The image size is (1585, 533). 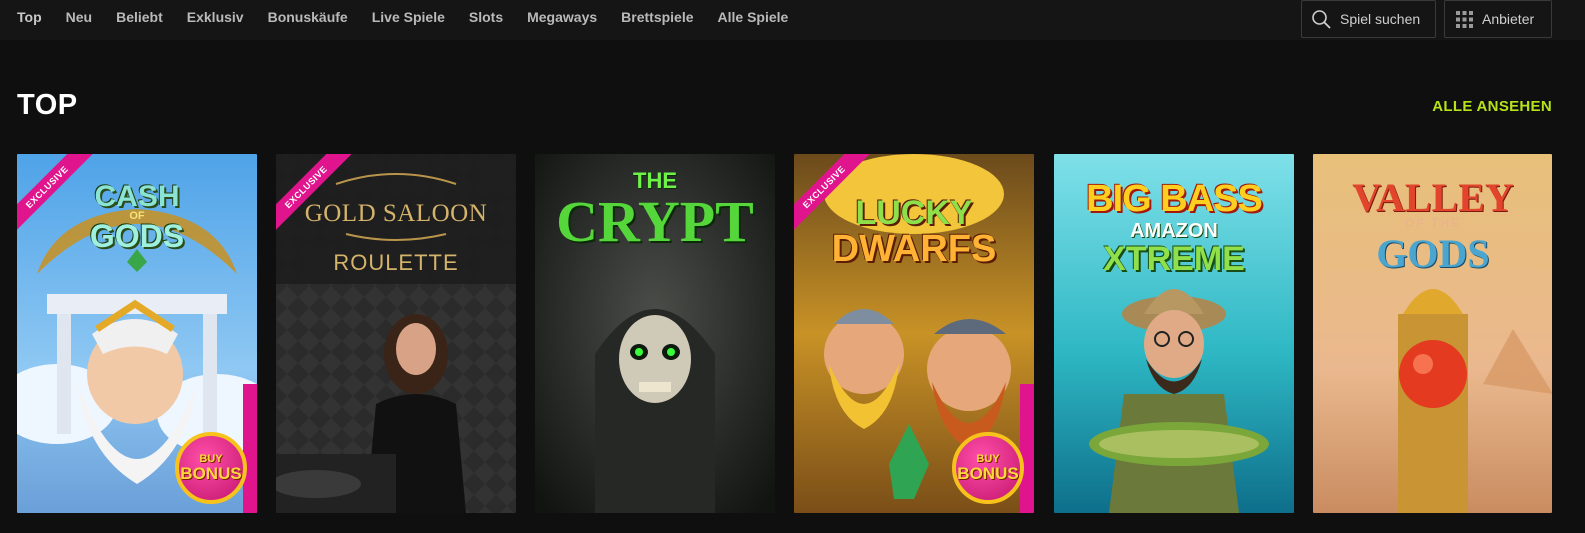 What do you see at coordinates (1432, 333) in the screenshot?
I see `game-tile-valley-of-the-gods: VALLEY OF THE GODS` at bounding box center [1432, 333].